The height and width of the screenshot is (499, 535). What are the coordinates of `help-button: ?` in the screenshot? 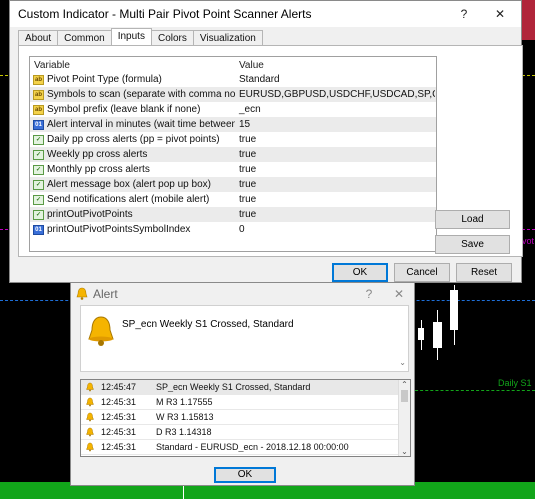 It's located at (464, 14).